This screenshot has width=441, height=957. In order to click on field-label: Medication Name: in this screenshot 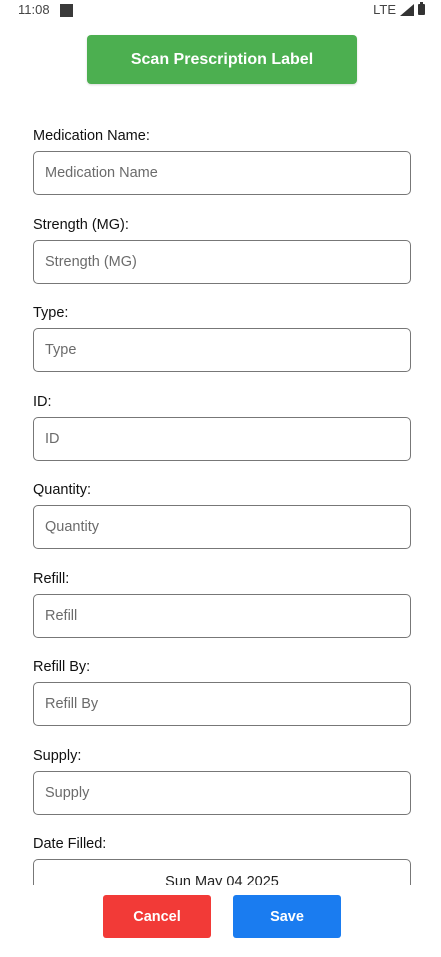, I will do `click(91, 136)`.